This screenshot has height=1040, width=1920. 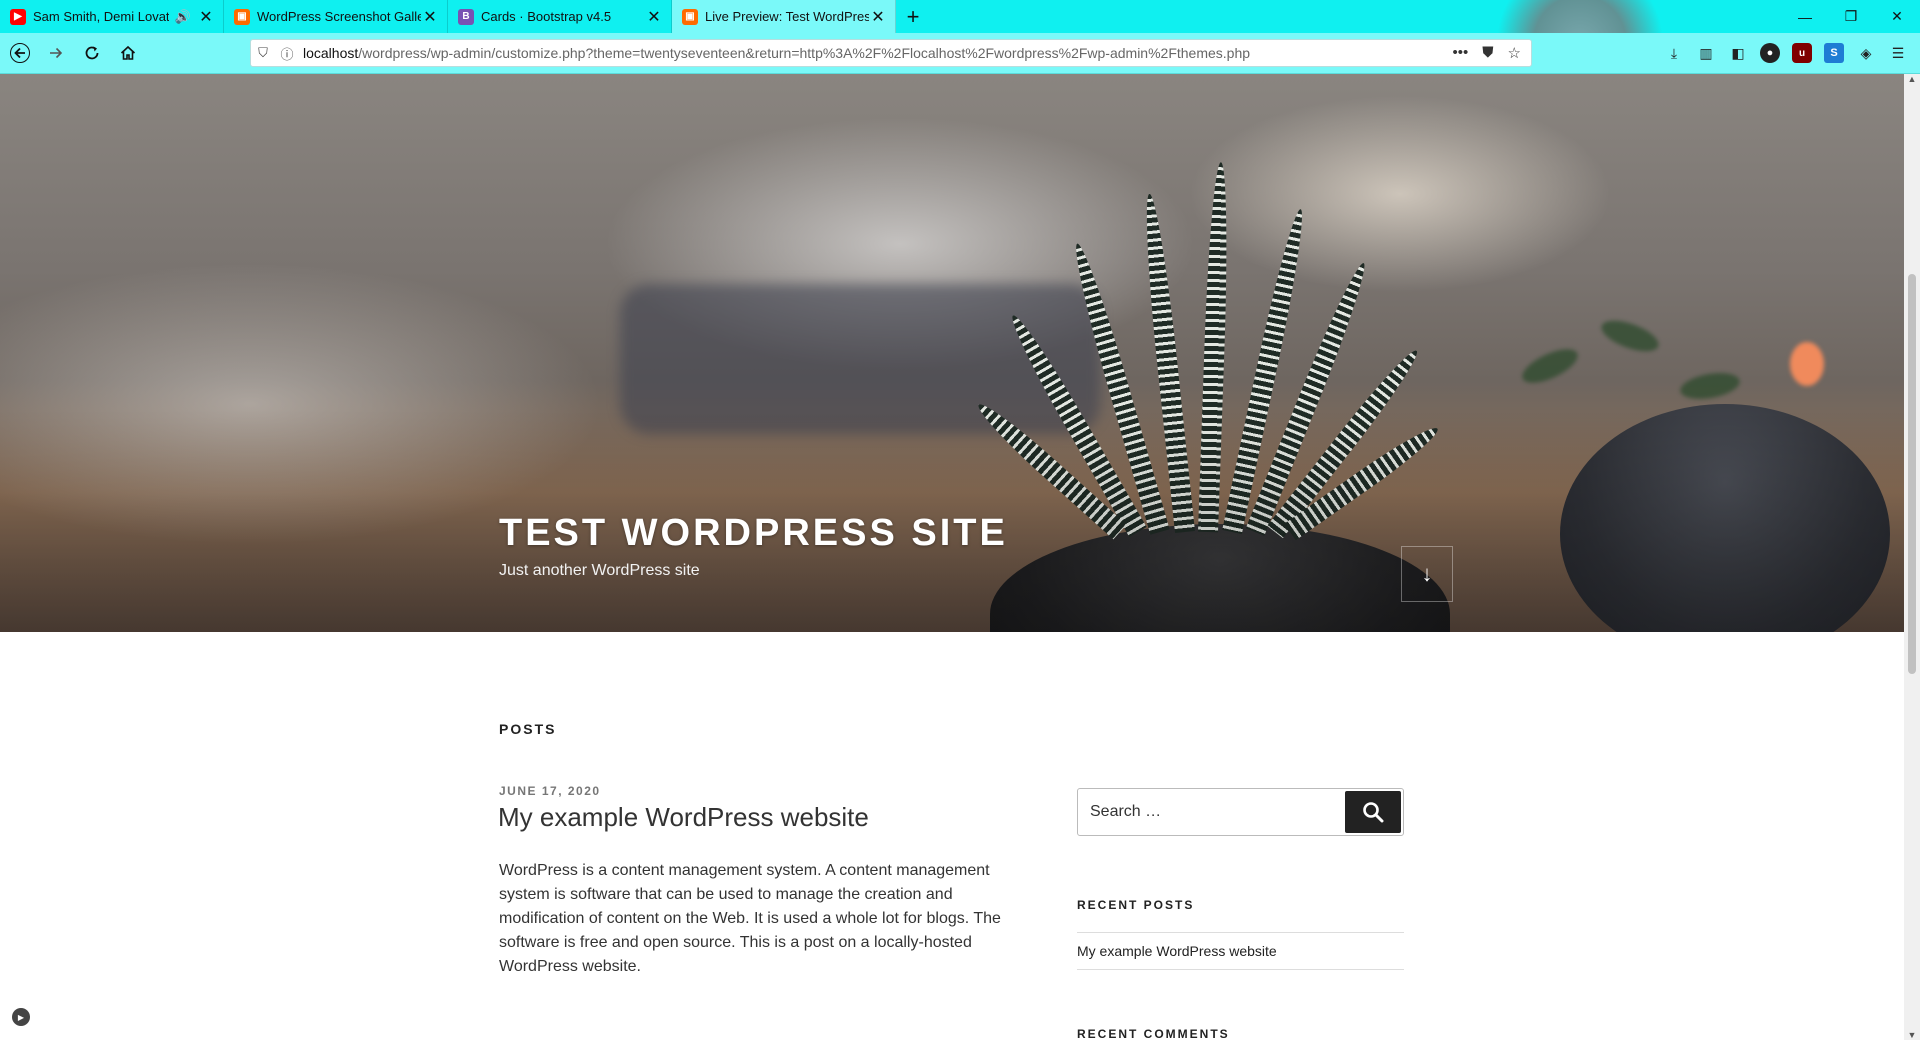 I want to click on play-icon: ▶, so click(x=21, y=1017).